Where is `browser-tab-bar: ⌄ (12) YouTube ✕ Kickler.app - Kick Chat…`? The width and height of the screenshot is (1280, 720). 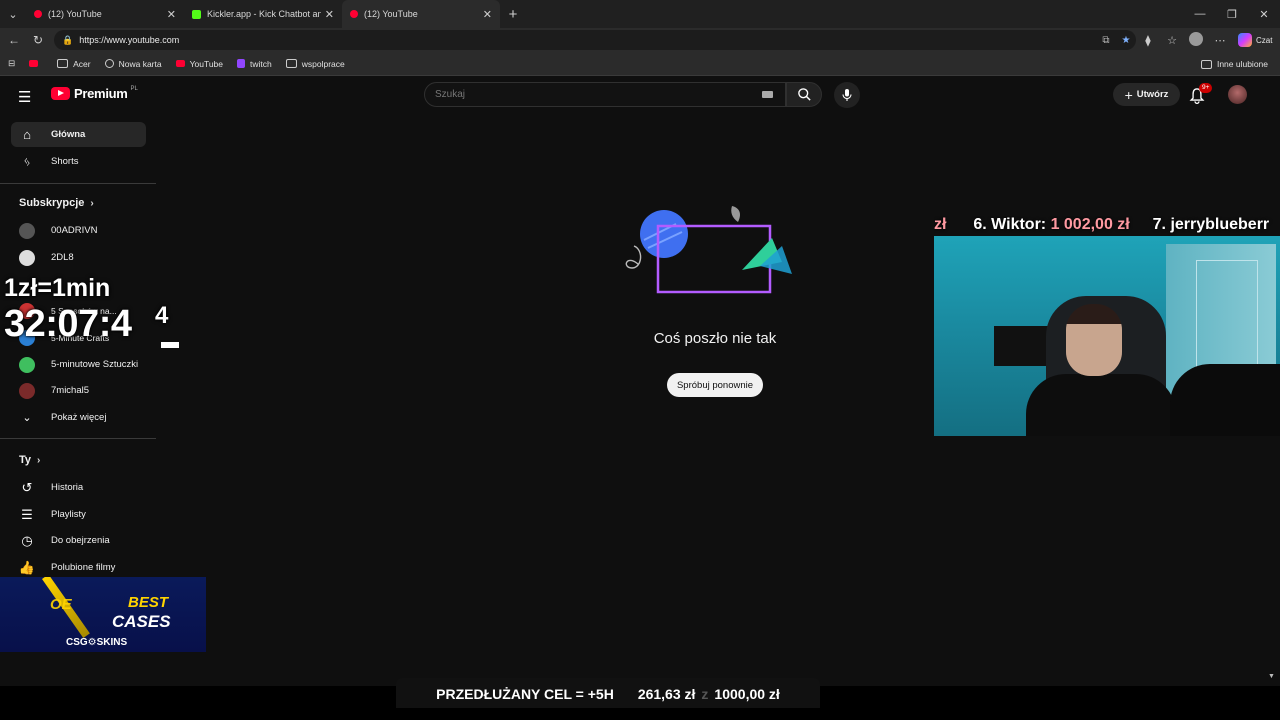 browser-tab-bar: ⌄ (12) YouTube ✕ Kickler.app - Kick Chat… is located at coordinates (640, 14).